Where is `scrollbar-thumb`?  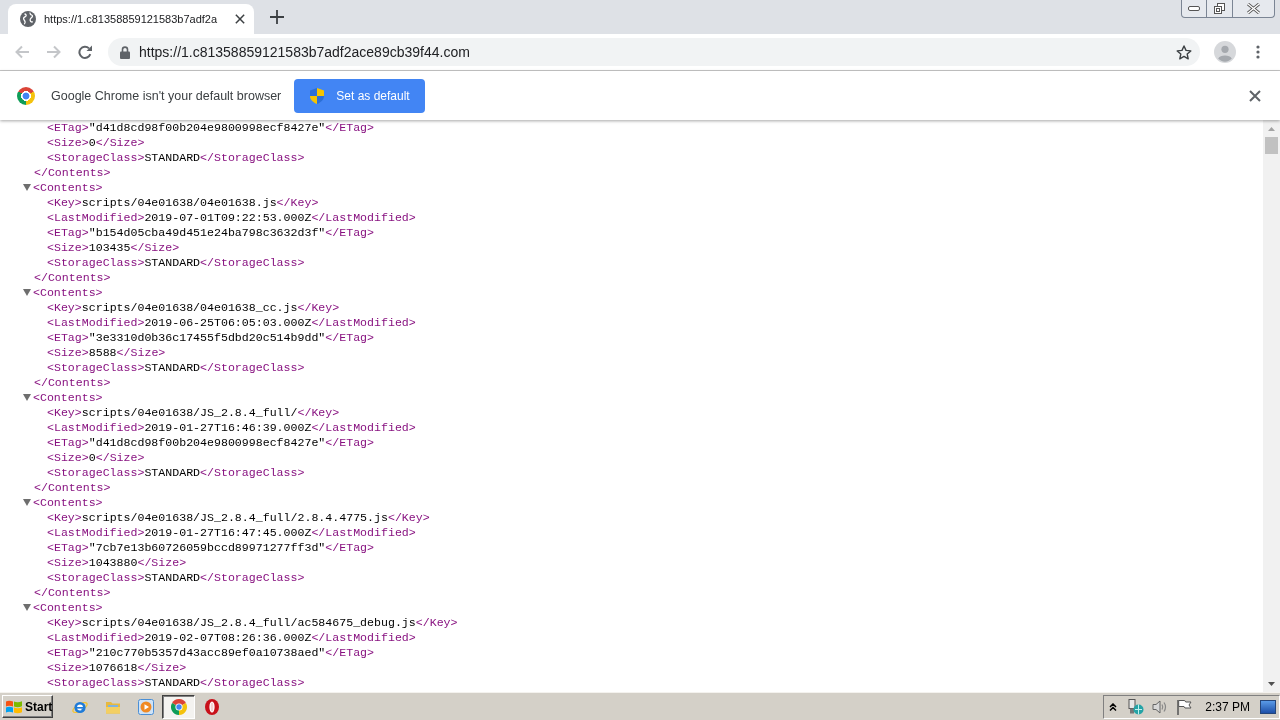 scrollbar-thumb is located at coordinates (1271, 145).